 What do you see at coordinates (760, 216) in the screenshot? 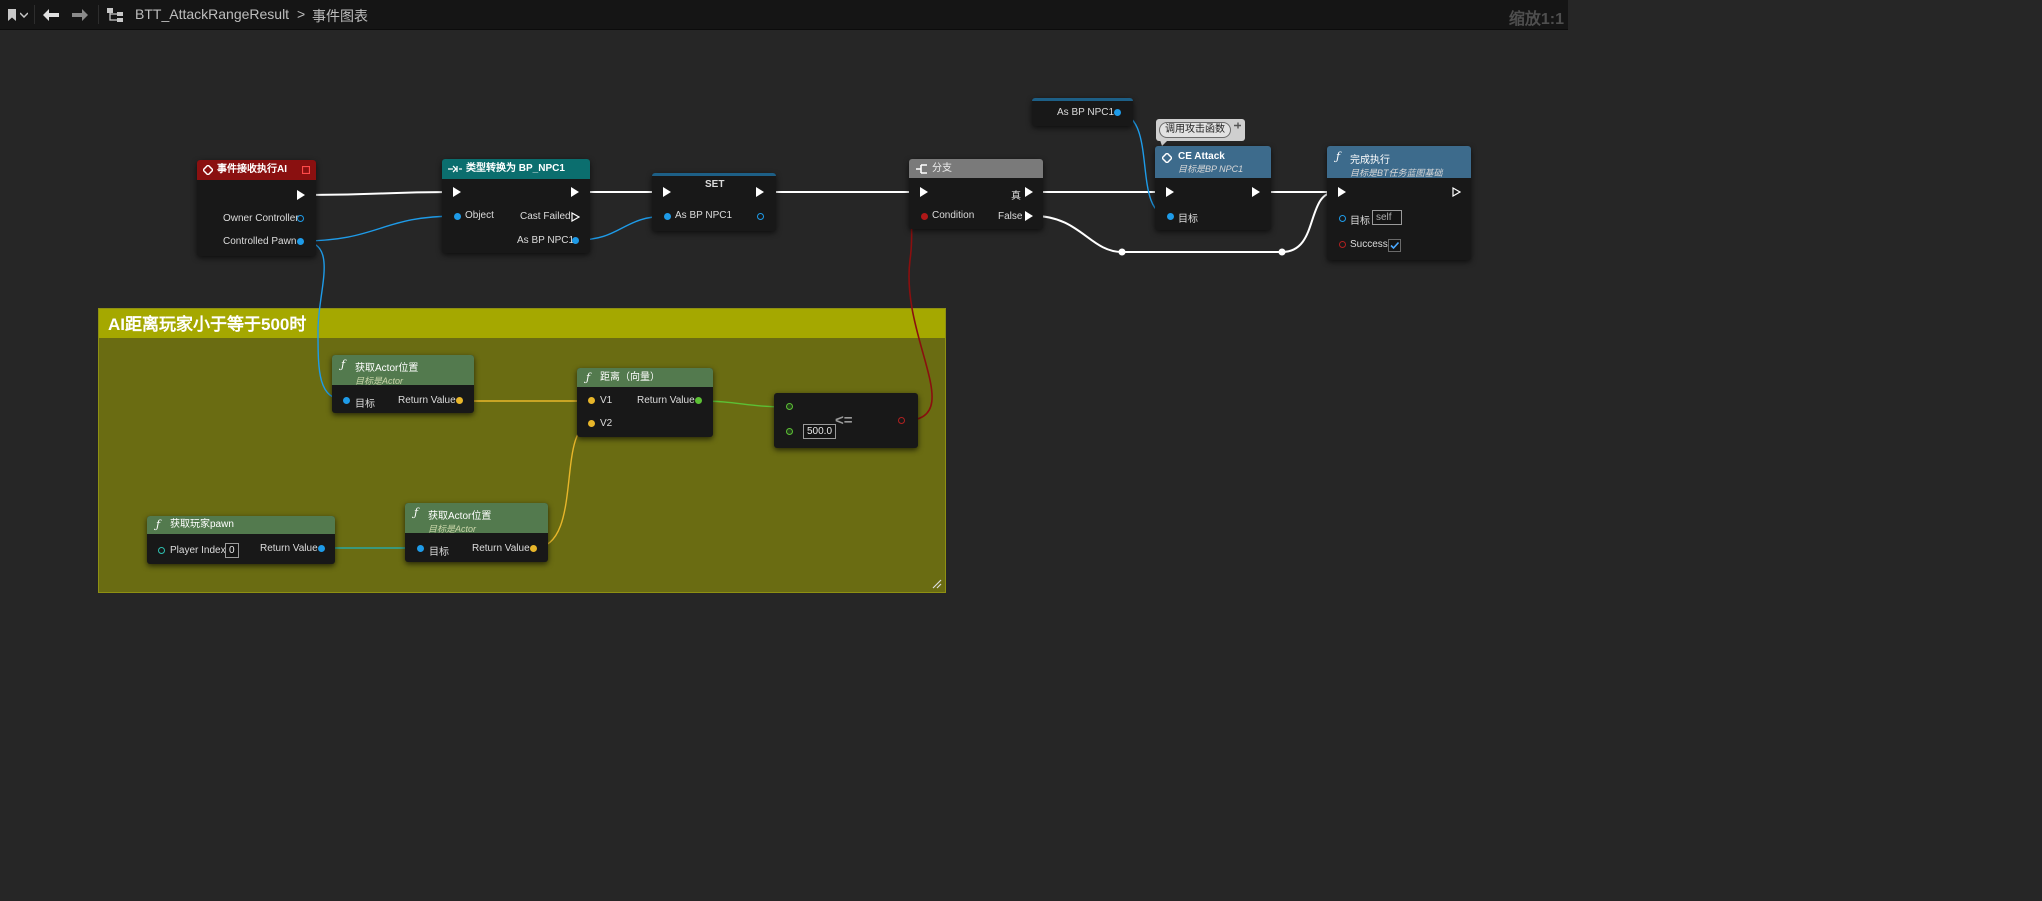
I see `as-bp-npc1-out-pin` at bounding box center [760, 216].